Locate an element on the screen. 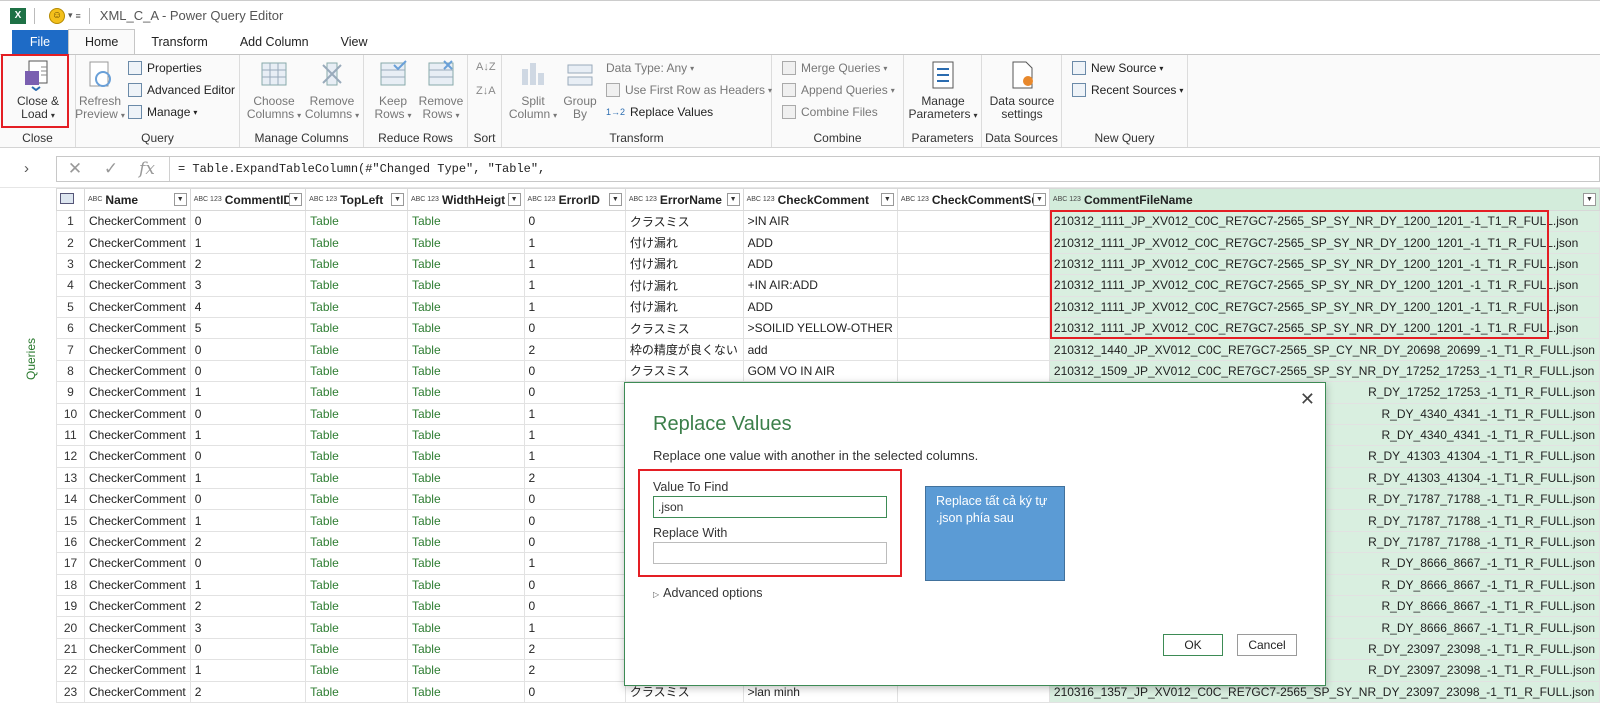  row-number: 20 is located at coordinates (71, 627).